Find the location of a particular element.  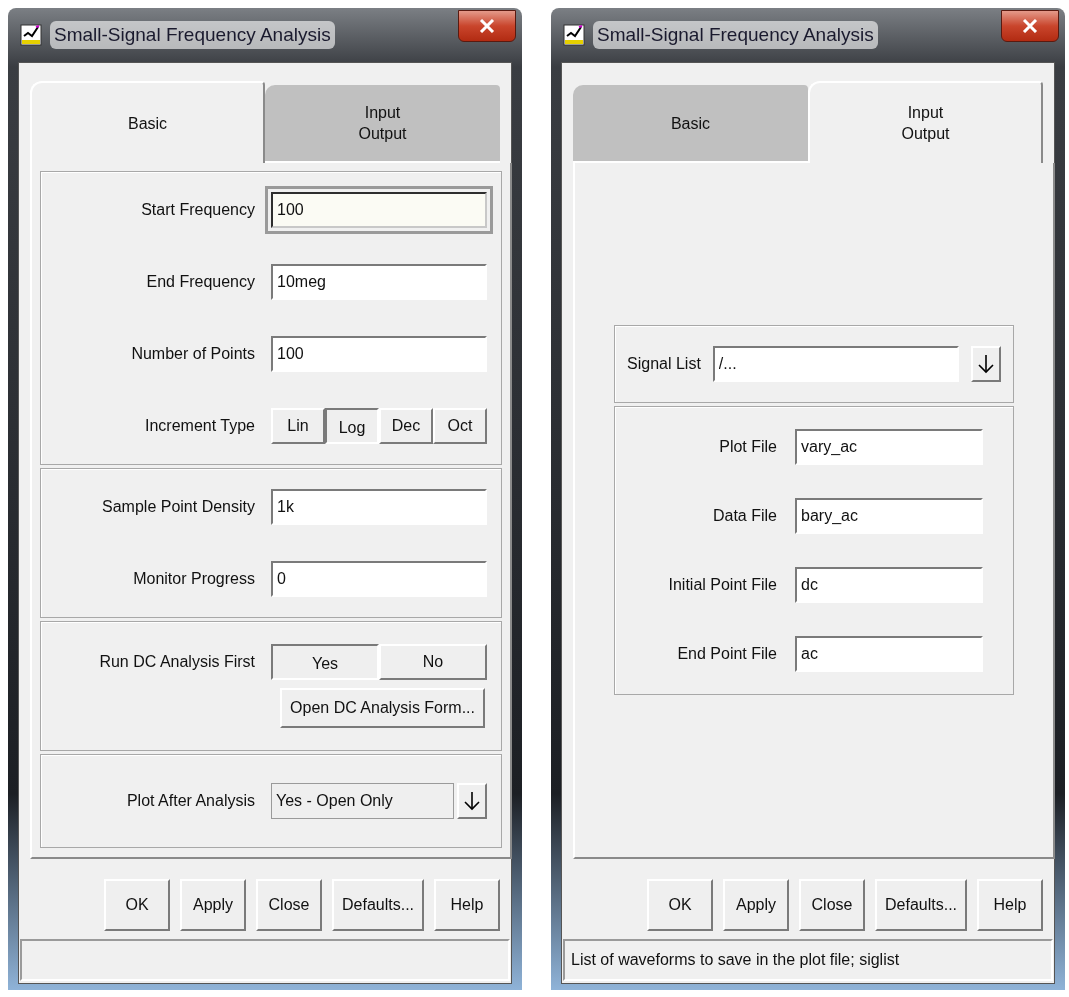

field-label: Plot File is located at coordinates (748, 447).